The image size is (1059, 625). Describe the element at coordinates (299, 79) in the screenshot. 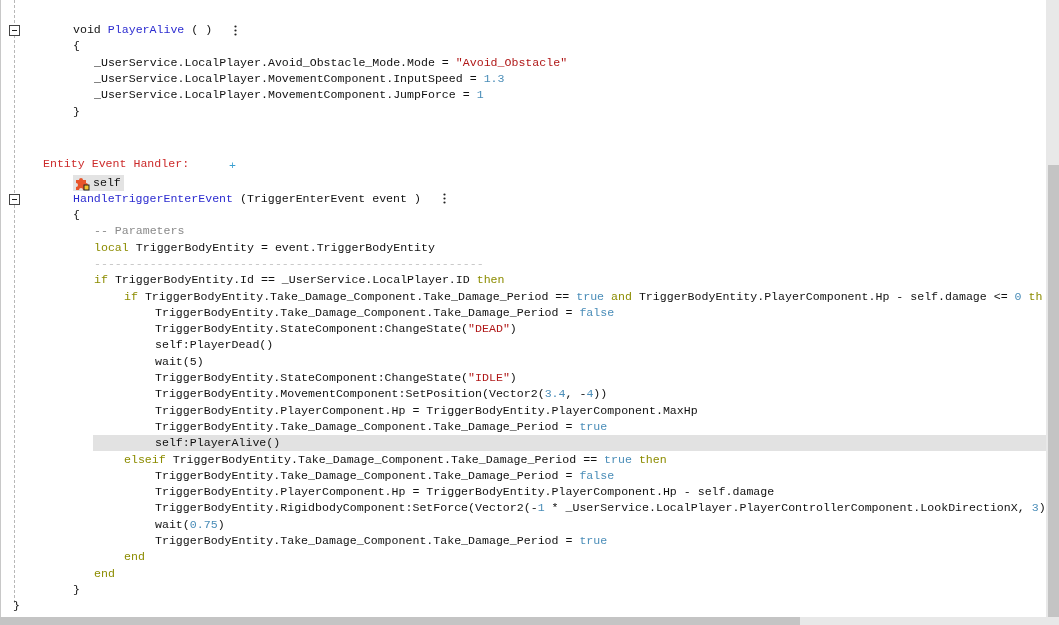

I see `code-line: _UserService.LocalPlayer.MovementComponent.InputSpeed = 1.3` at that location.